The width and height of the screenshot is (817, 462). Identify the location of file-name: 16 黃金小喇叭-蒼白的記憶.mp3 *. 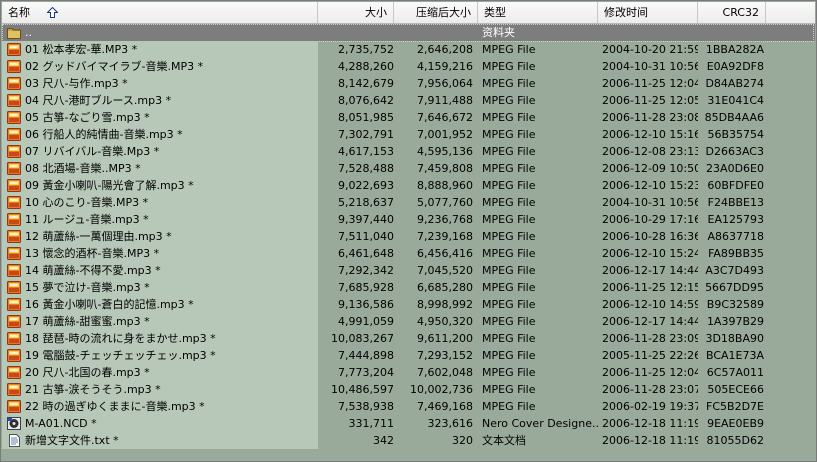
(109, 304).